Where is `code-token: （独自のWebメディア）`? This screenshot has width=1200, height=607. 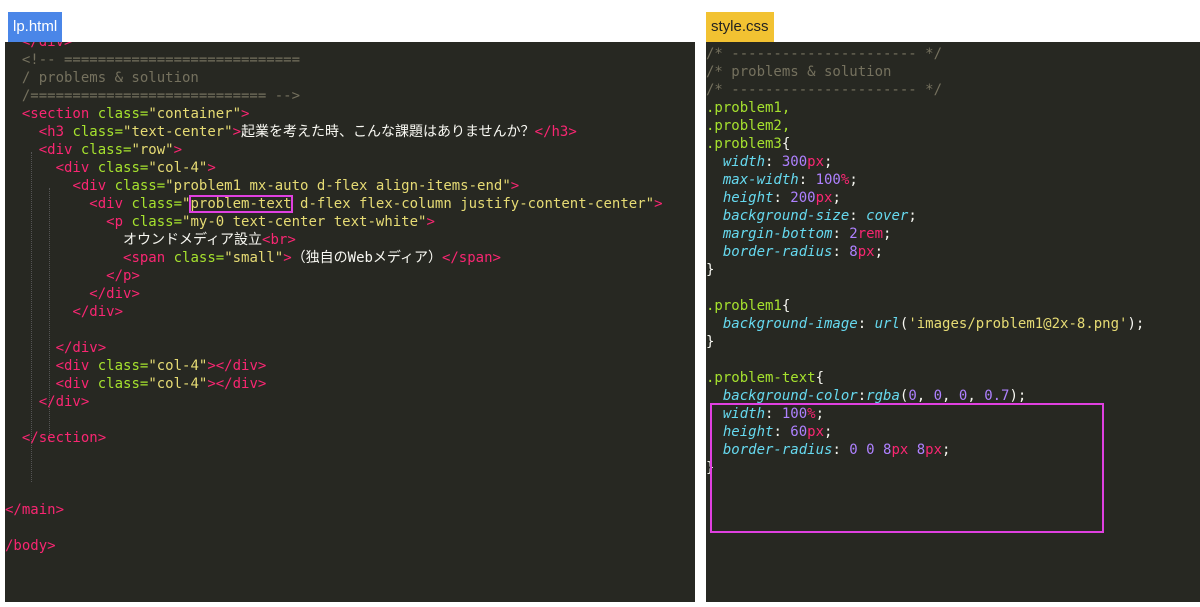
code-token: （独自のWebメディア） is located at coordinates (366, 258).